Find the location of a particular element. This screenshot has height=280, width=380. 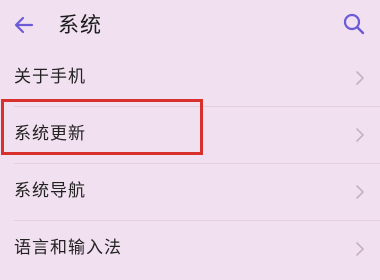

settings-item-label: 系统导航 is located at coordinates (50, 191).